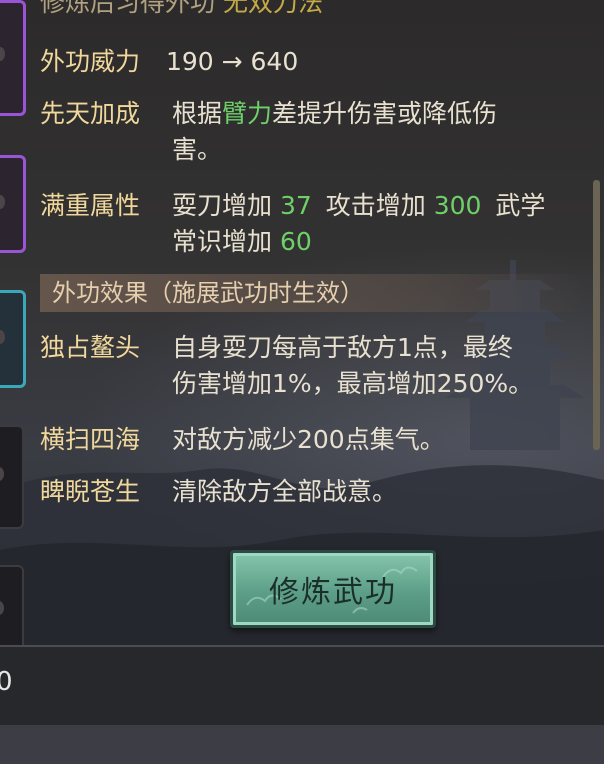 The image size is (604, 764). Describe the element at coordinates (90, 61) in the screenshot. I see `stat-label: 外功威力` at that location.